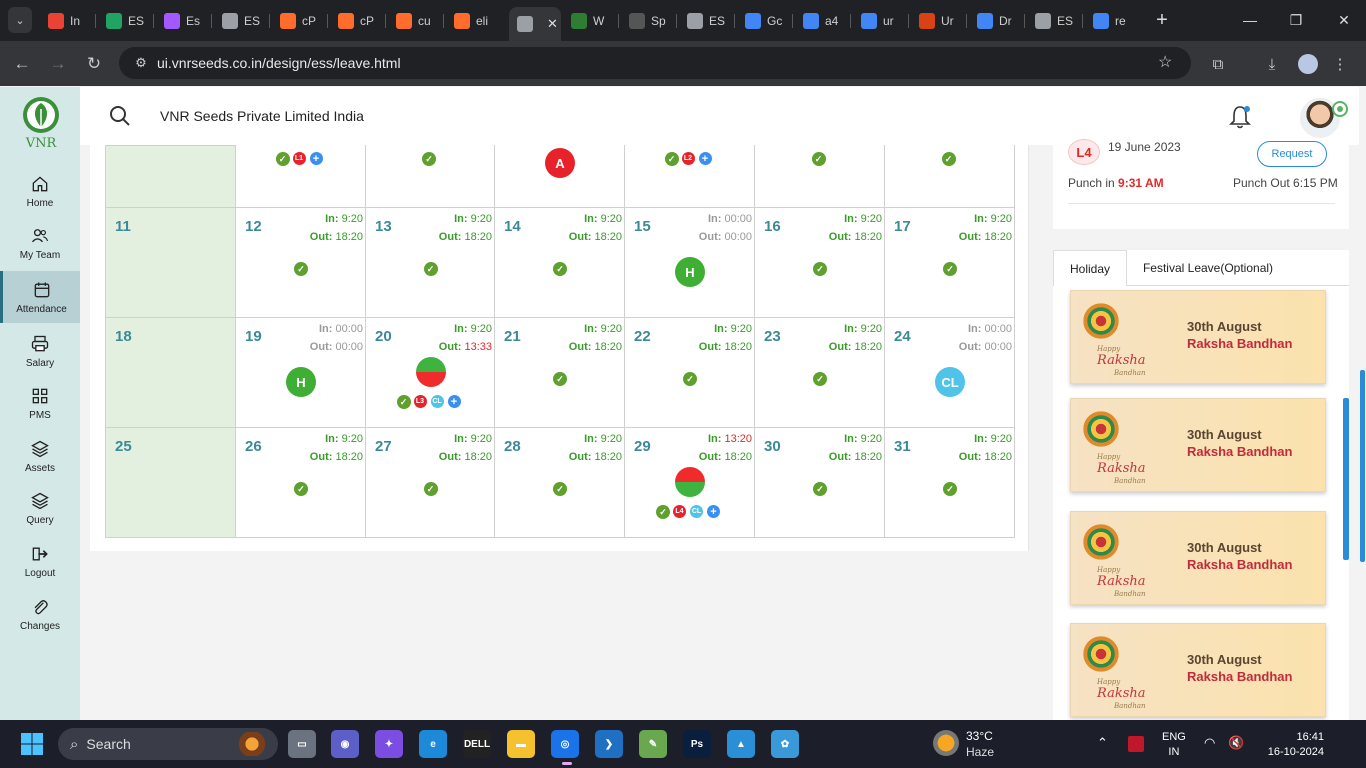 The image size is (1366, 768). Describe the element at coordinates (763, 20) in the screenshot. I see `browser-tab: Gc` at that location.